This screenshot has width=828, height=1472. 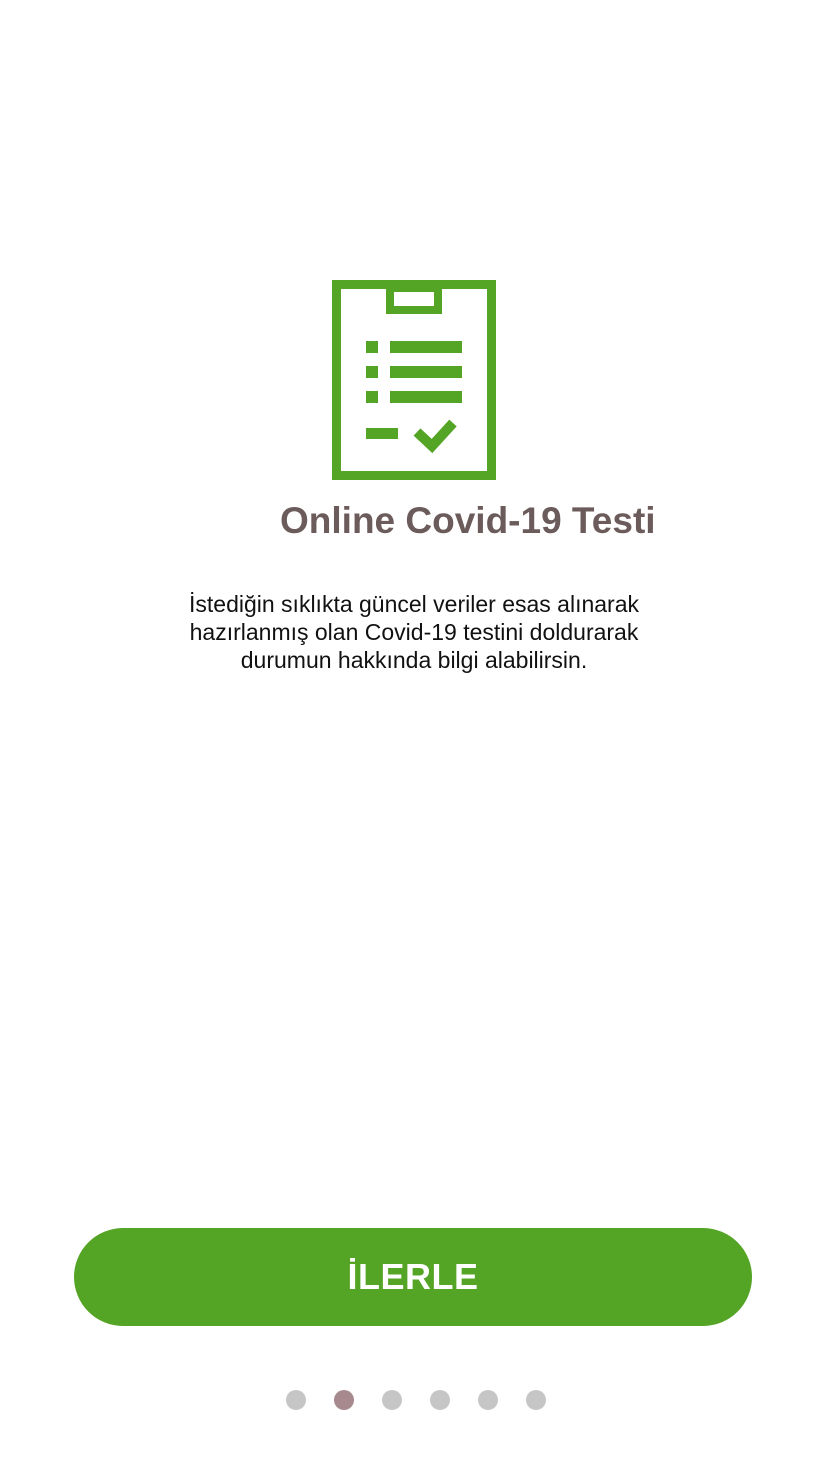 What do you see at coordinates (414, 660) in the screenshot?
I see `description-line: durumun hakkında bilgi alabilirsin.` at bounding box center [414, 660].